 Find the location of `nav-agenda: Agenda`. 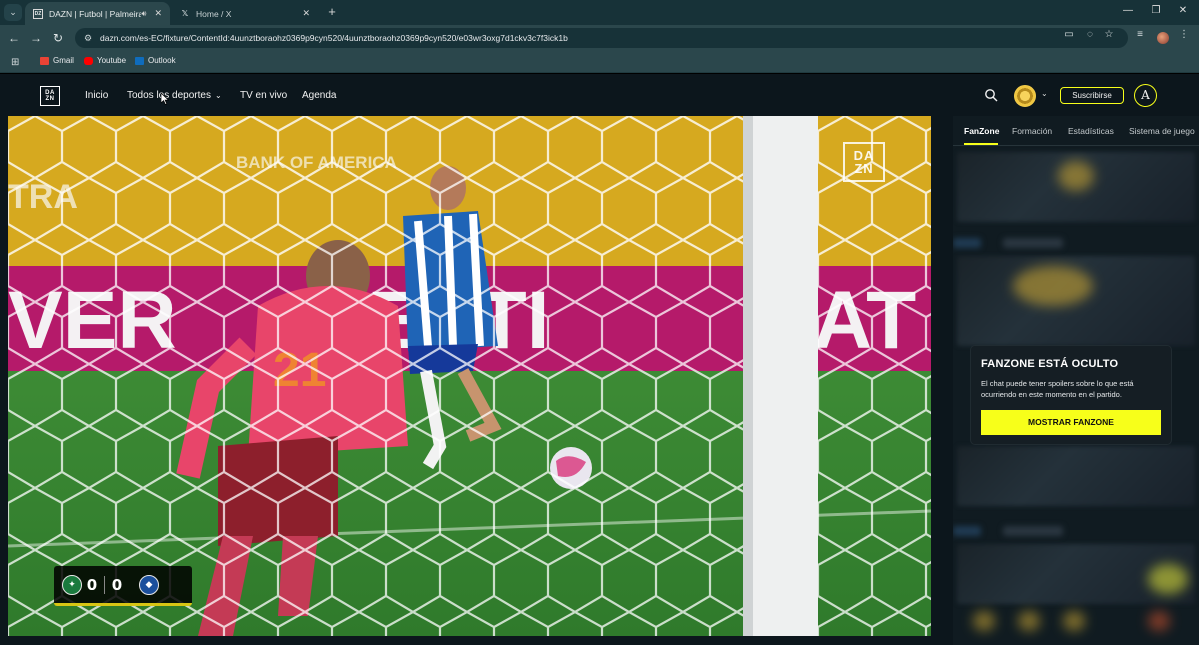

nav-agenda: Agenda is located at coordinates (319, 95).